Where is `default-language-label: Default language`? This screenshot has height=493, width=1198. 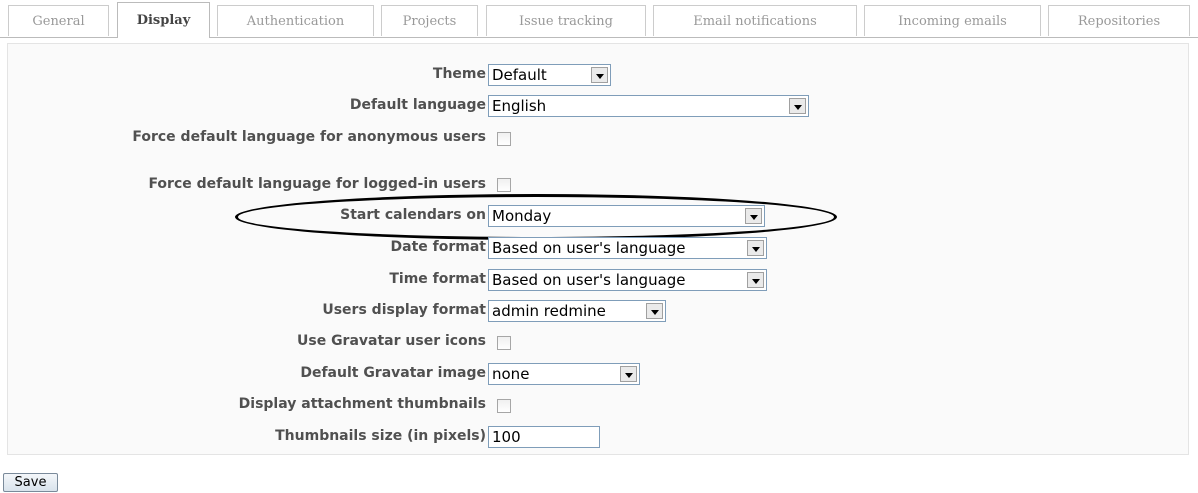 default-language-label: Default language is located at coordinates (417, 105).